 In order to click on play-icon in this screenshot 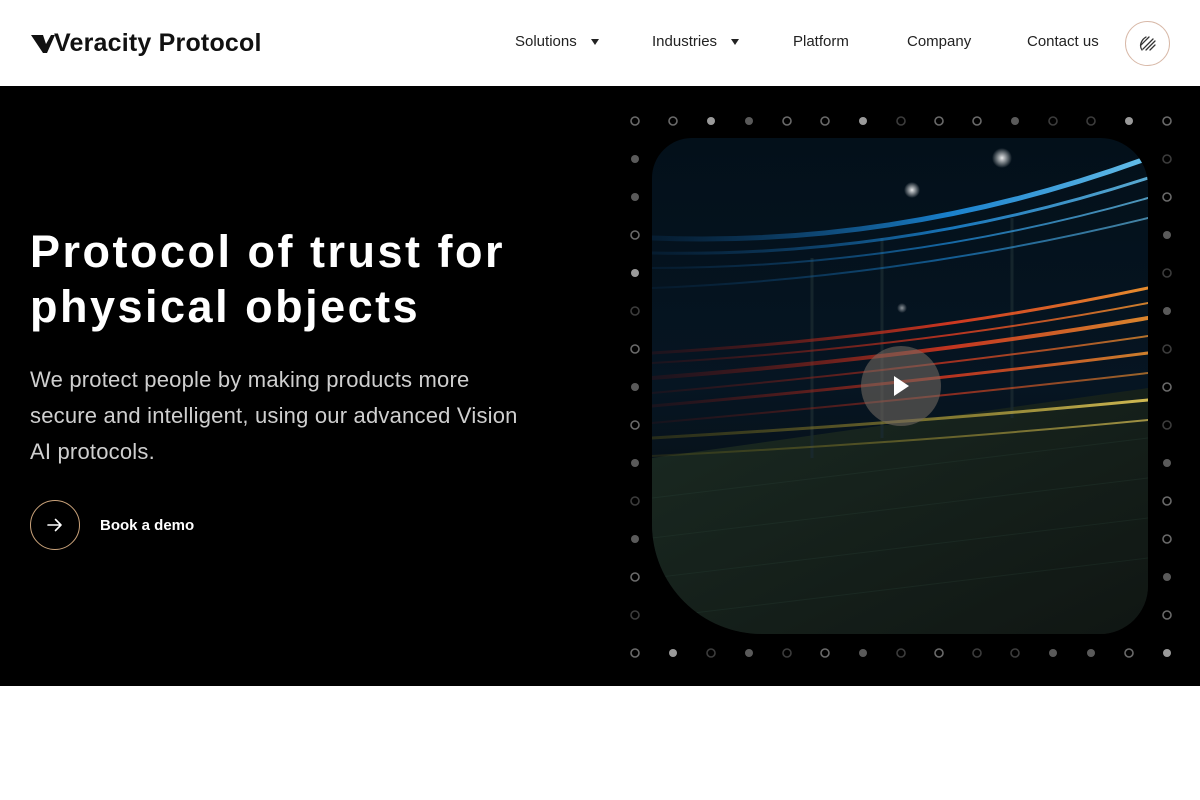, I will do `click(901, 386)`.